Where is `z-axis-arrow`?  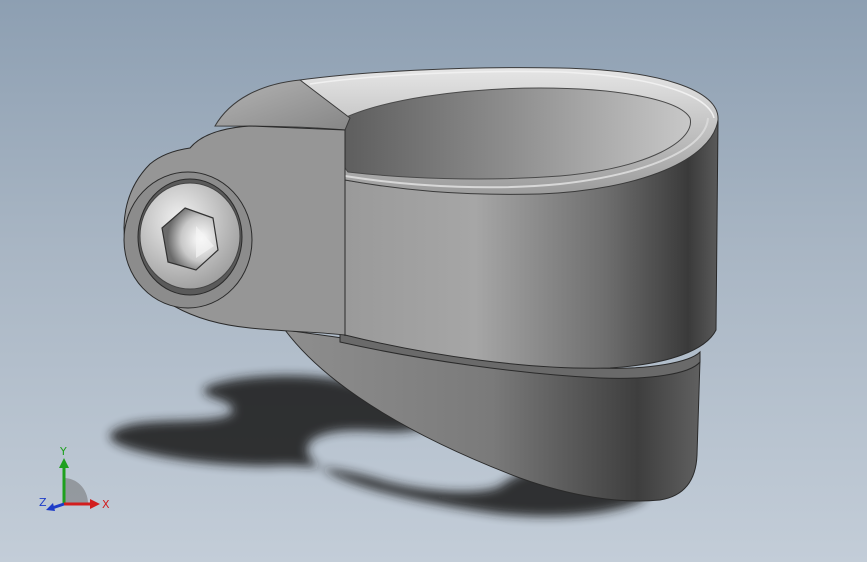 z-axis-arrow is located at coordinates (50, 507).